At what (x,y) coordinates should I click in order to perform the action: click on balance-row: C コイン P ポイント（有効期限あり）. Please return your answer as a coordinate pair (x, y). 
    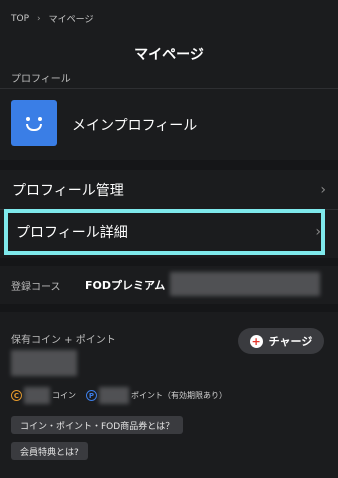
    Looking at the image, I should click on (119, 395).